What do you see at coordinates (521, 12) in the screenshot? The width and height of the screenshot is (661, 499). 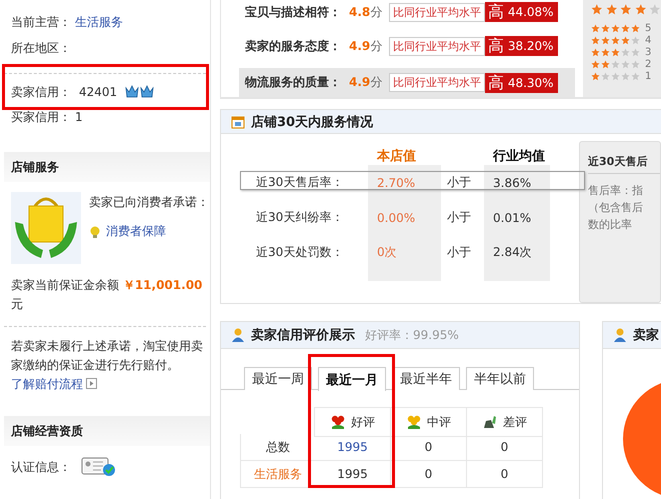 I see `comparison-badge: 高 44.08%` at bounding box center [521, 12].